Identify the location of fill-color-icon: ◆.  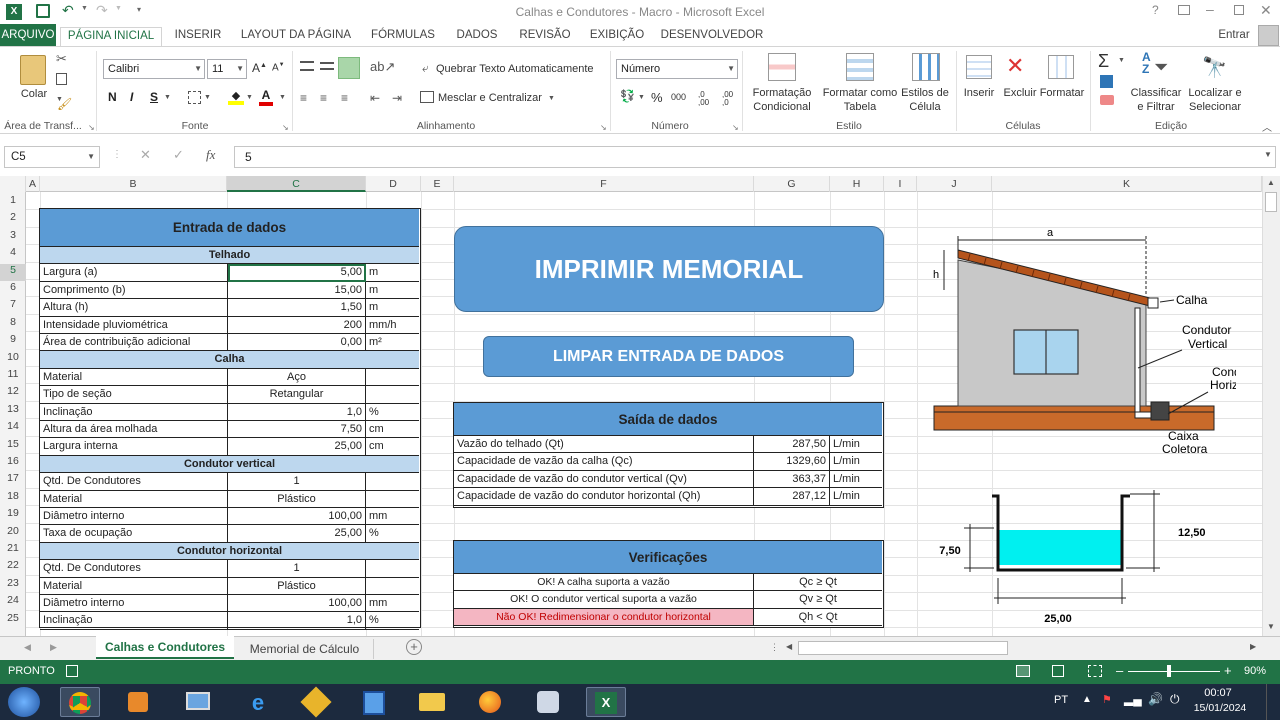
(236, 97).